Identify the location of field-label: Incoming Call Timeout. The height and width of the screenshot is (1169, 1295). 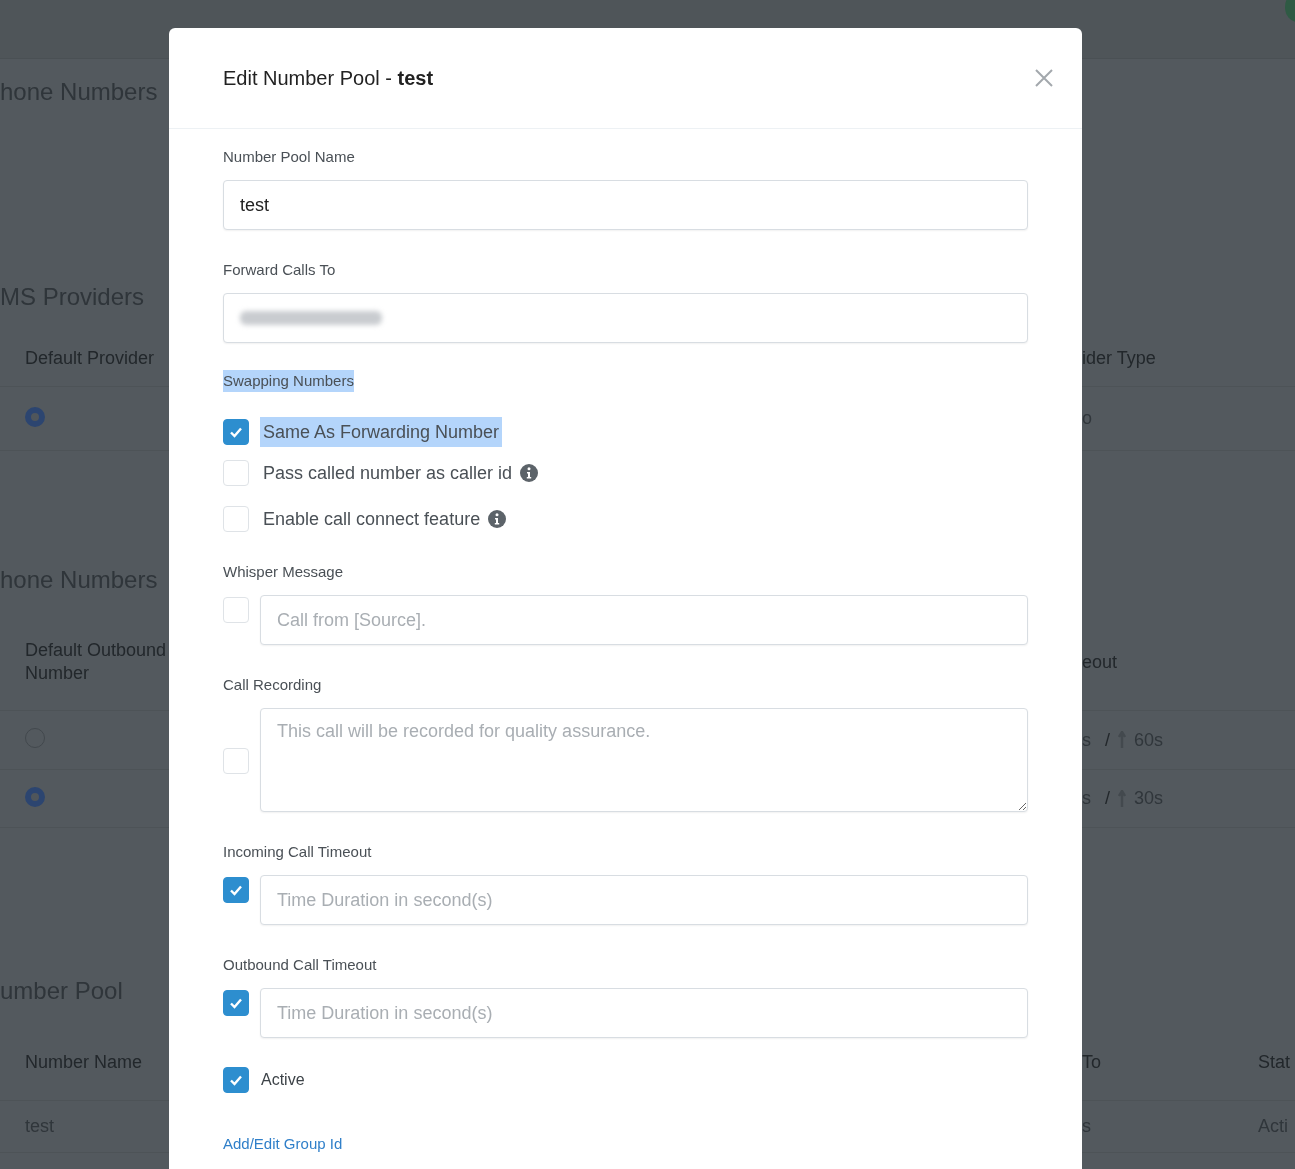
(297, 852).